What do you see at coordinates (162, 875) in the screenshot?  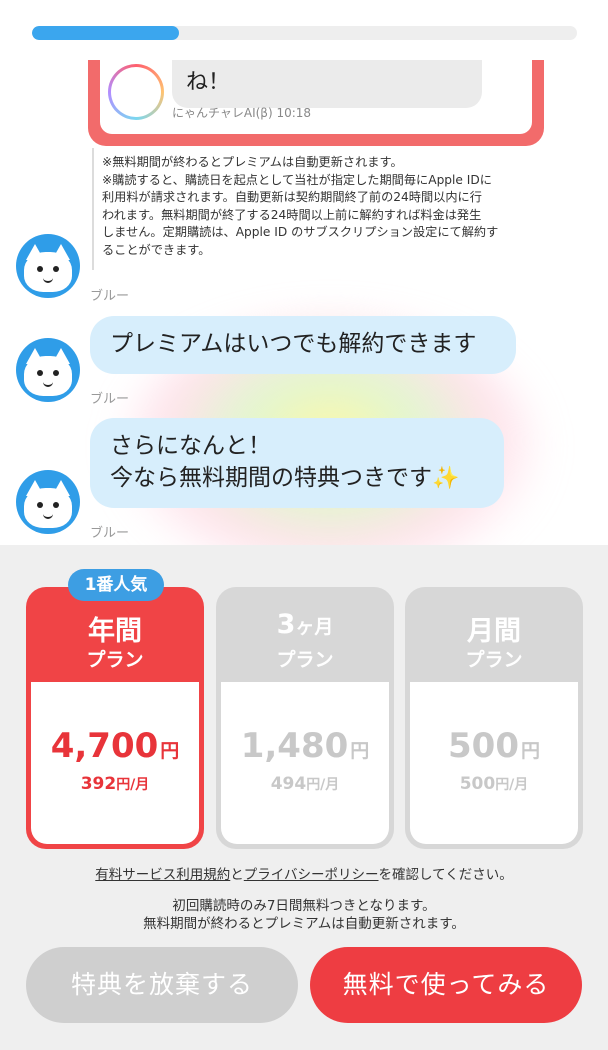 I see `terms-of-service-link: 有料サービス利用規約` at bounding box center [162, 875].